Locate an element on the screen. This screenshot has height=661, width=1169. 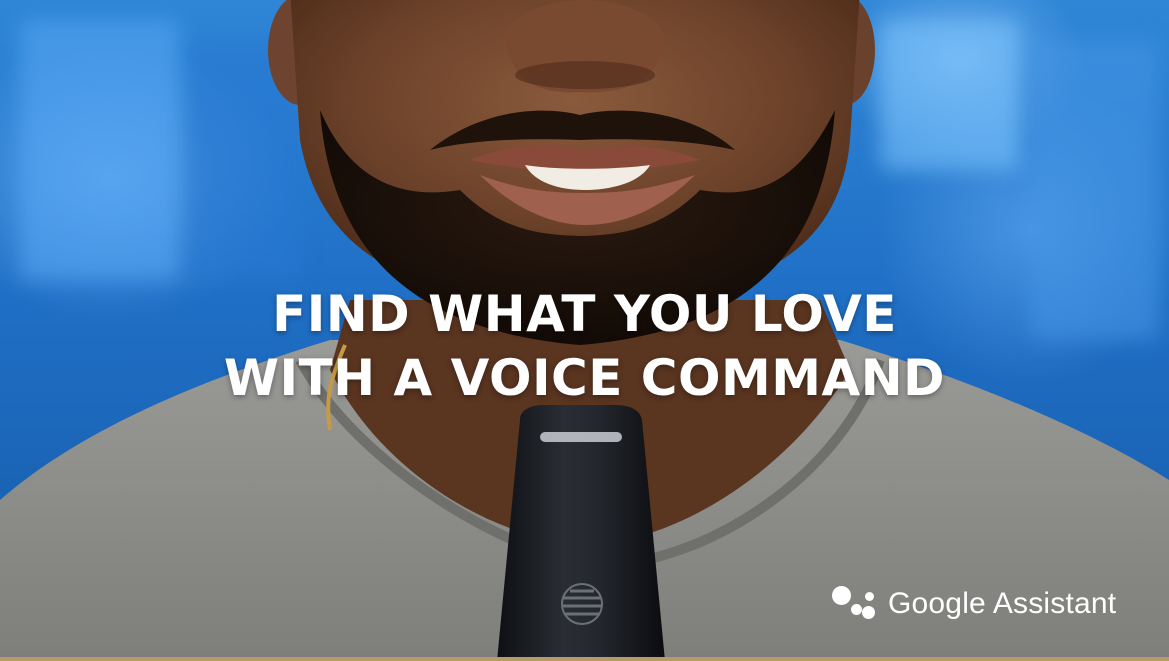
google-assistant-label: Google Assistant is located at coordinates (1002, 603).